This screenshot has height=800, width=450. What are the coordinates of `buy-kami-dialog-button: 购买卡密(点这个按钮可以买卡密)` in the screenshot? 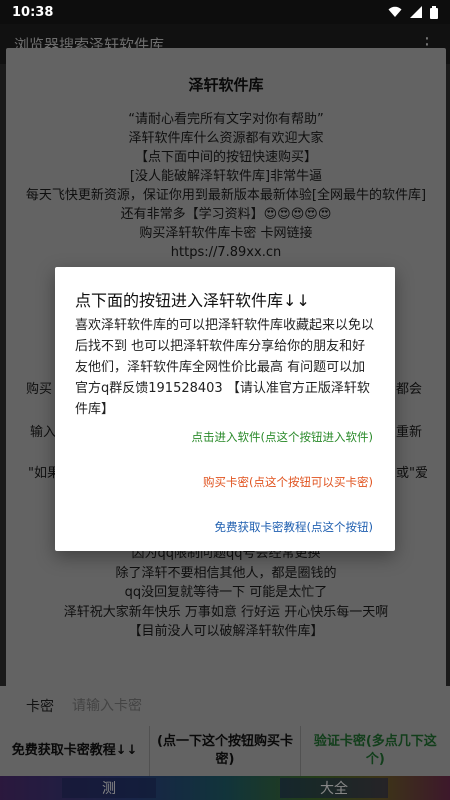 It's located at (288, 482).